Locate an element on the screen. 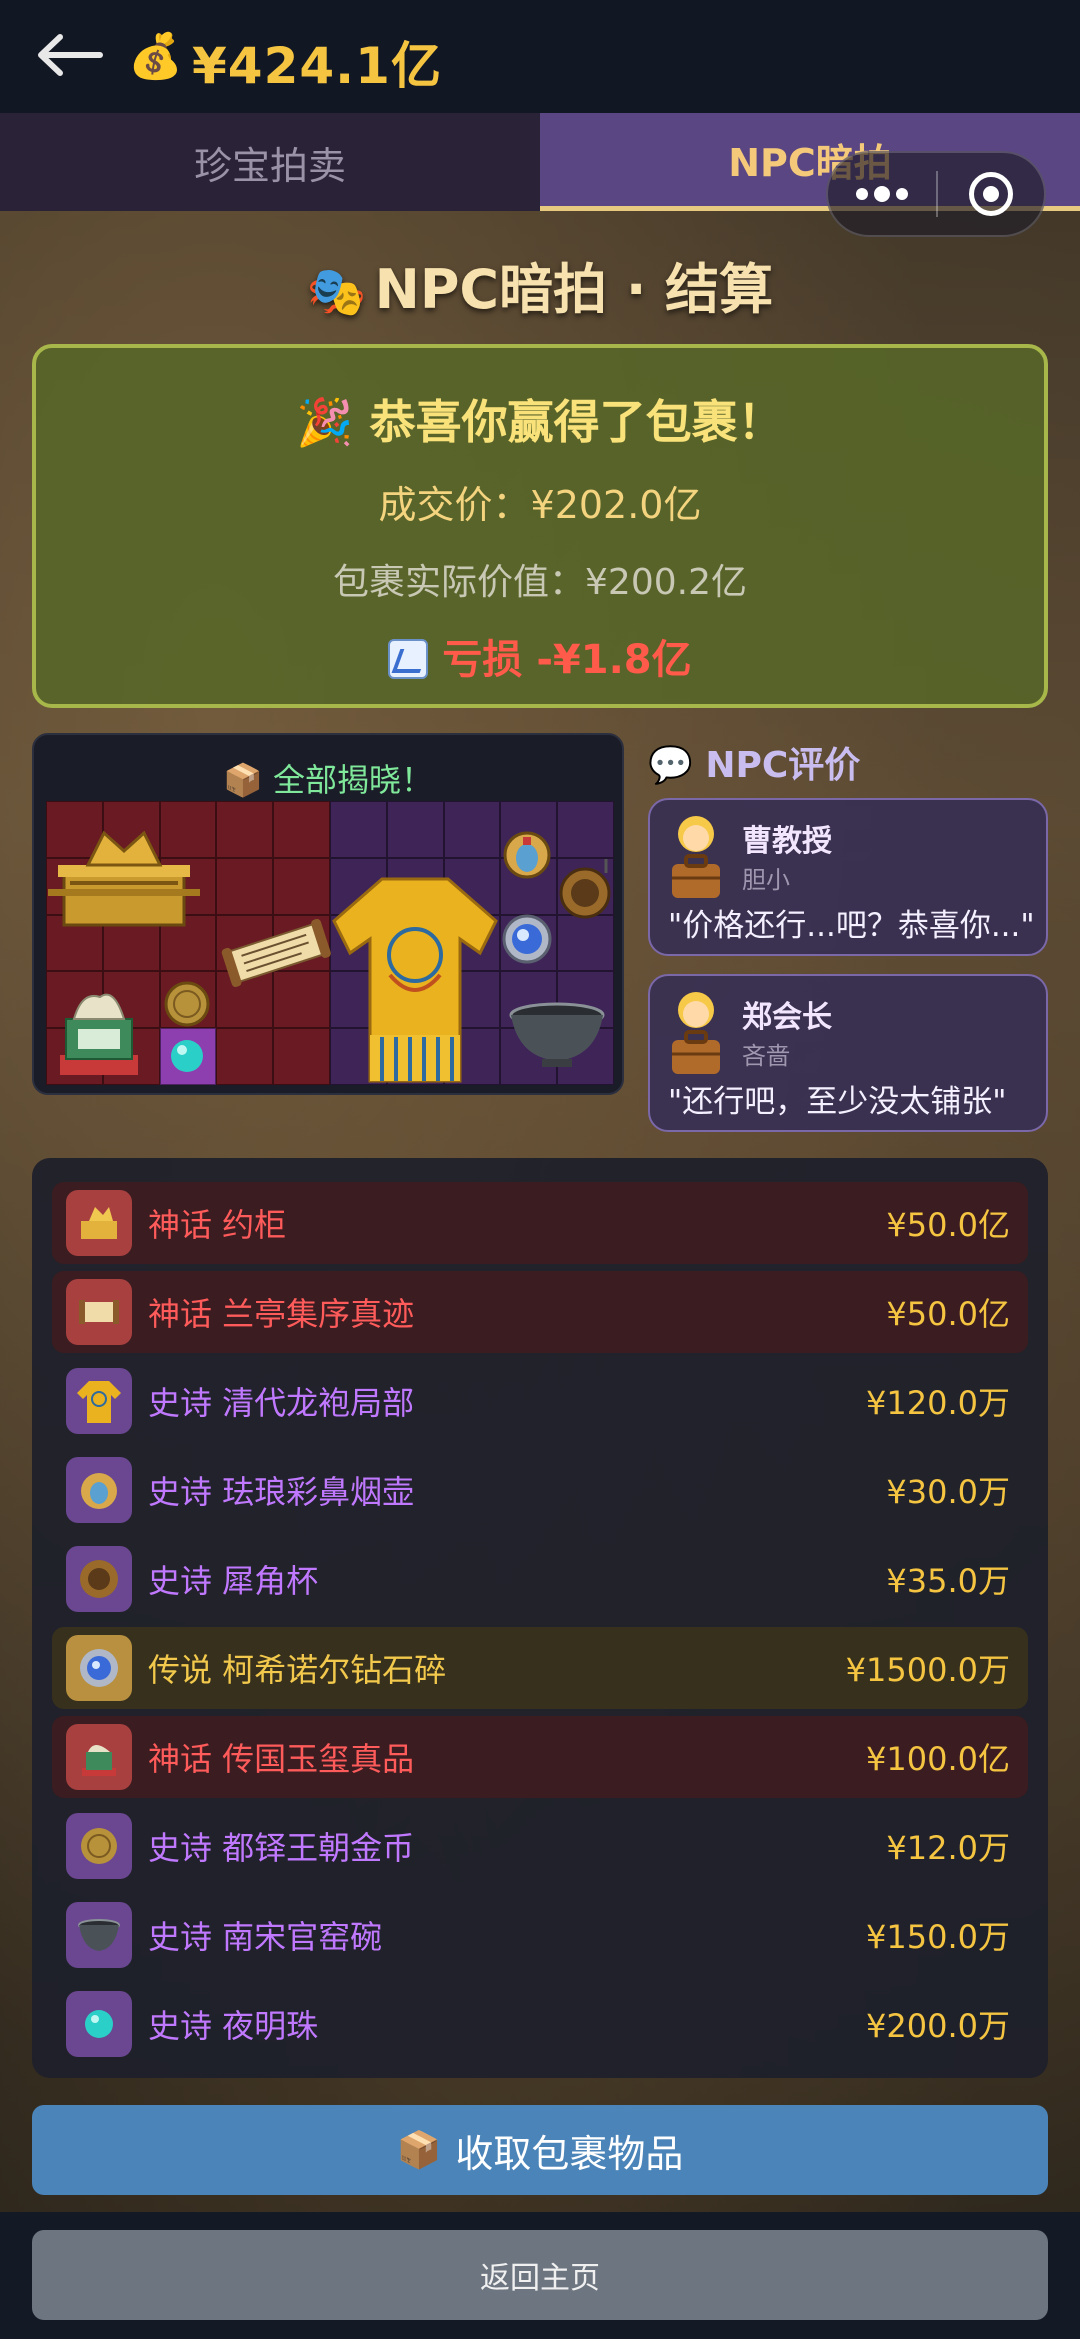 The image size is (1080, 2339). speech-bubble-icon: 💬 is located at coordinates (670, 765).